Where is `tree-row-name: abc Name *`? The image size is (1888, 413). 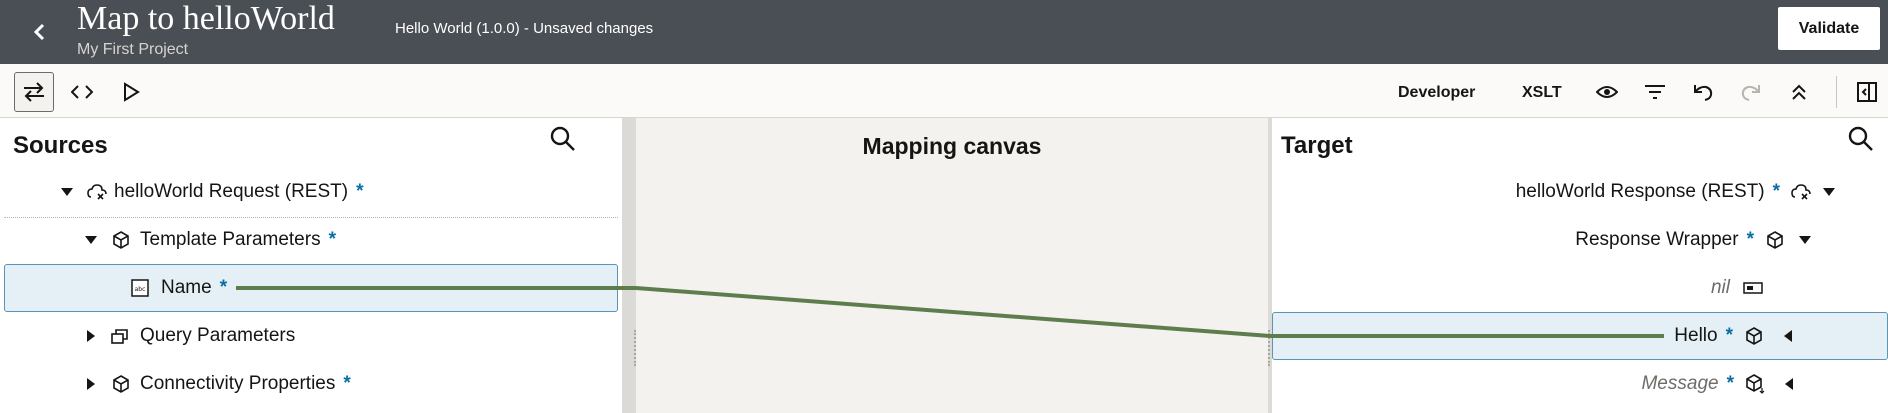 tree-row-name: abc Name * is located at coordinates (311, 288).